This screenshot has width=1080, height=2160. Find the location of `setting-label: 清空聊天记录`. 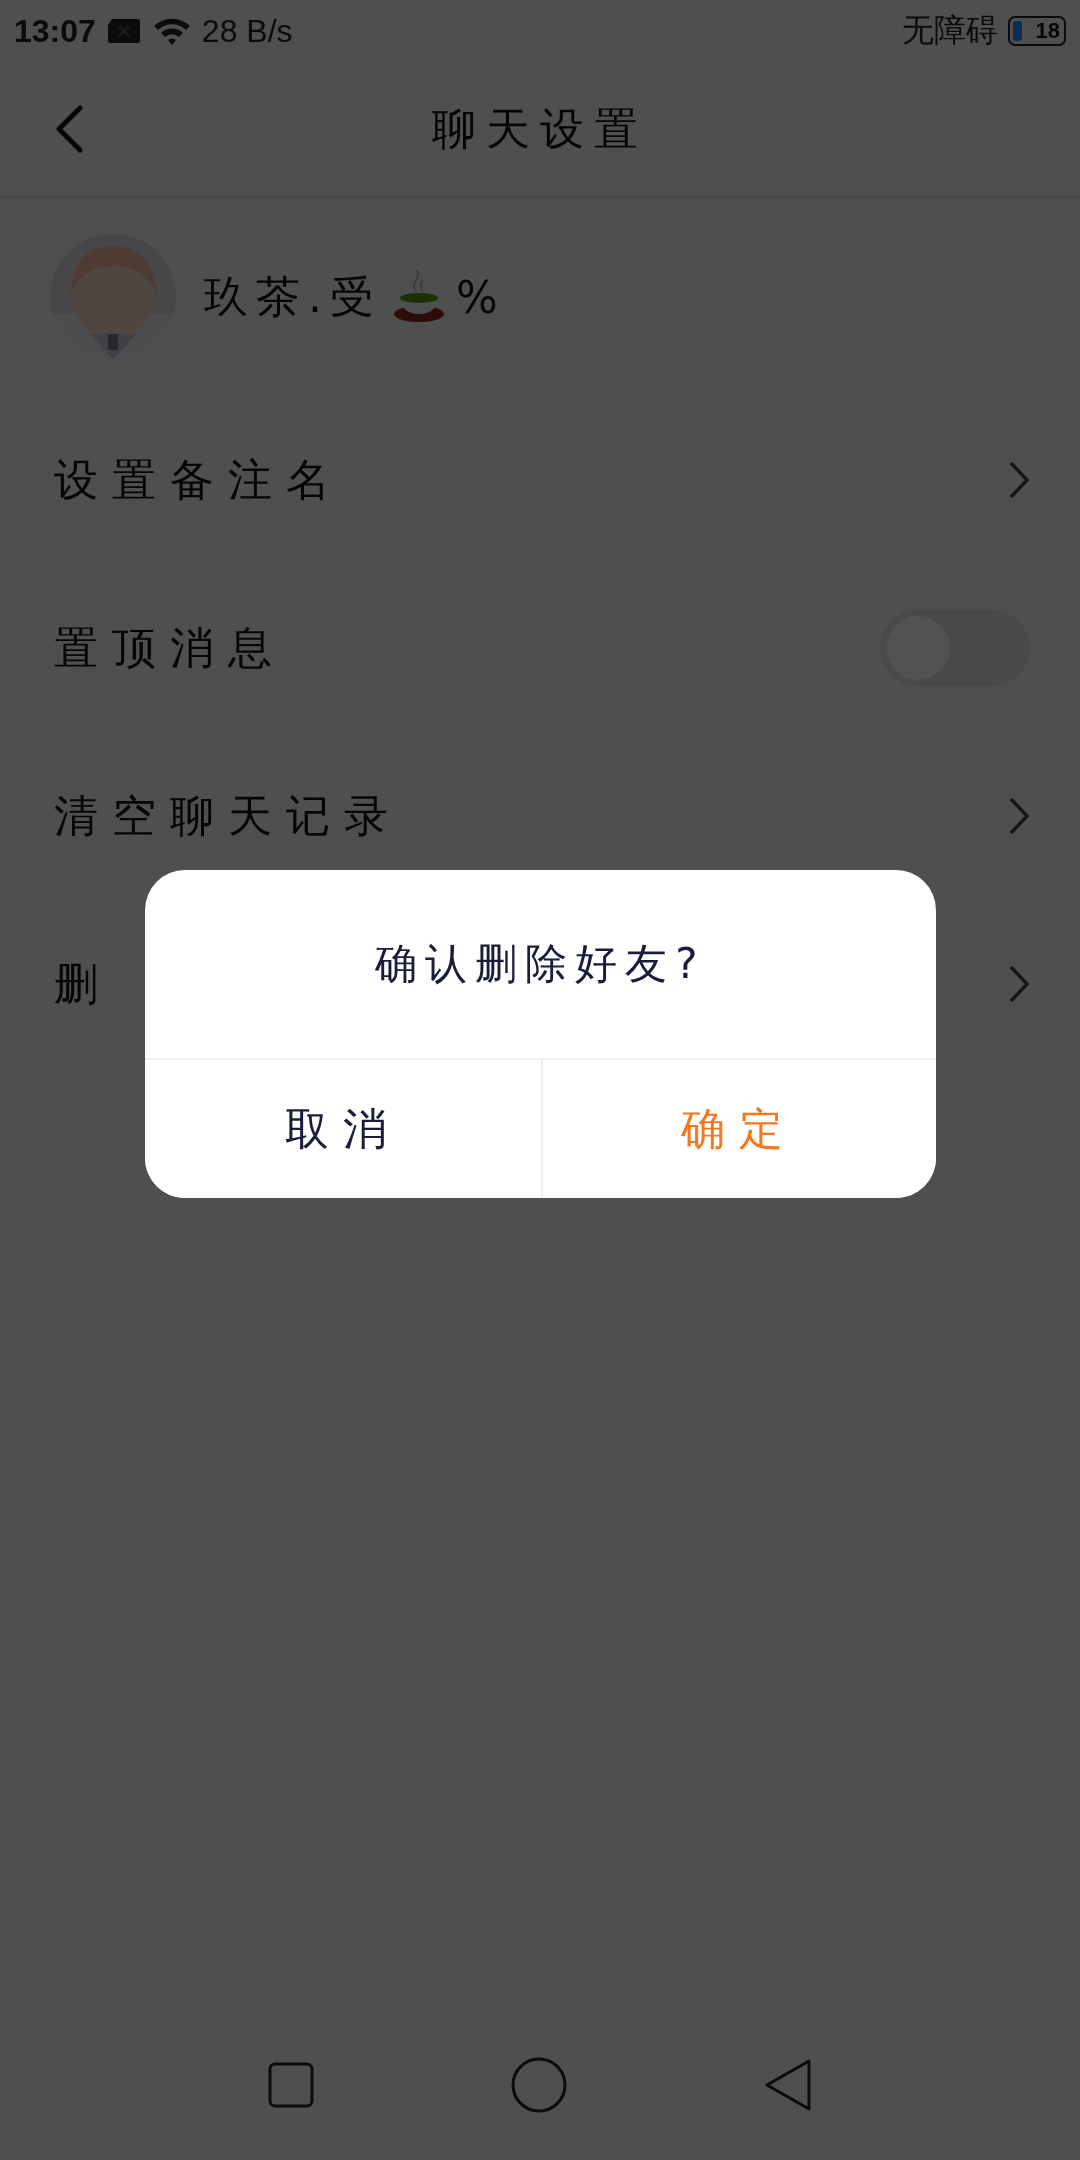

setting-label: 清空聊天记录 is located at coordinates (228, 816).